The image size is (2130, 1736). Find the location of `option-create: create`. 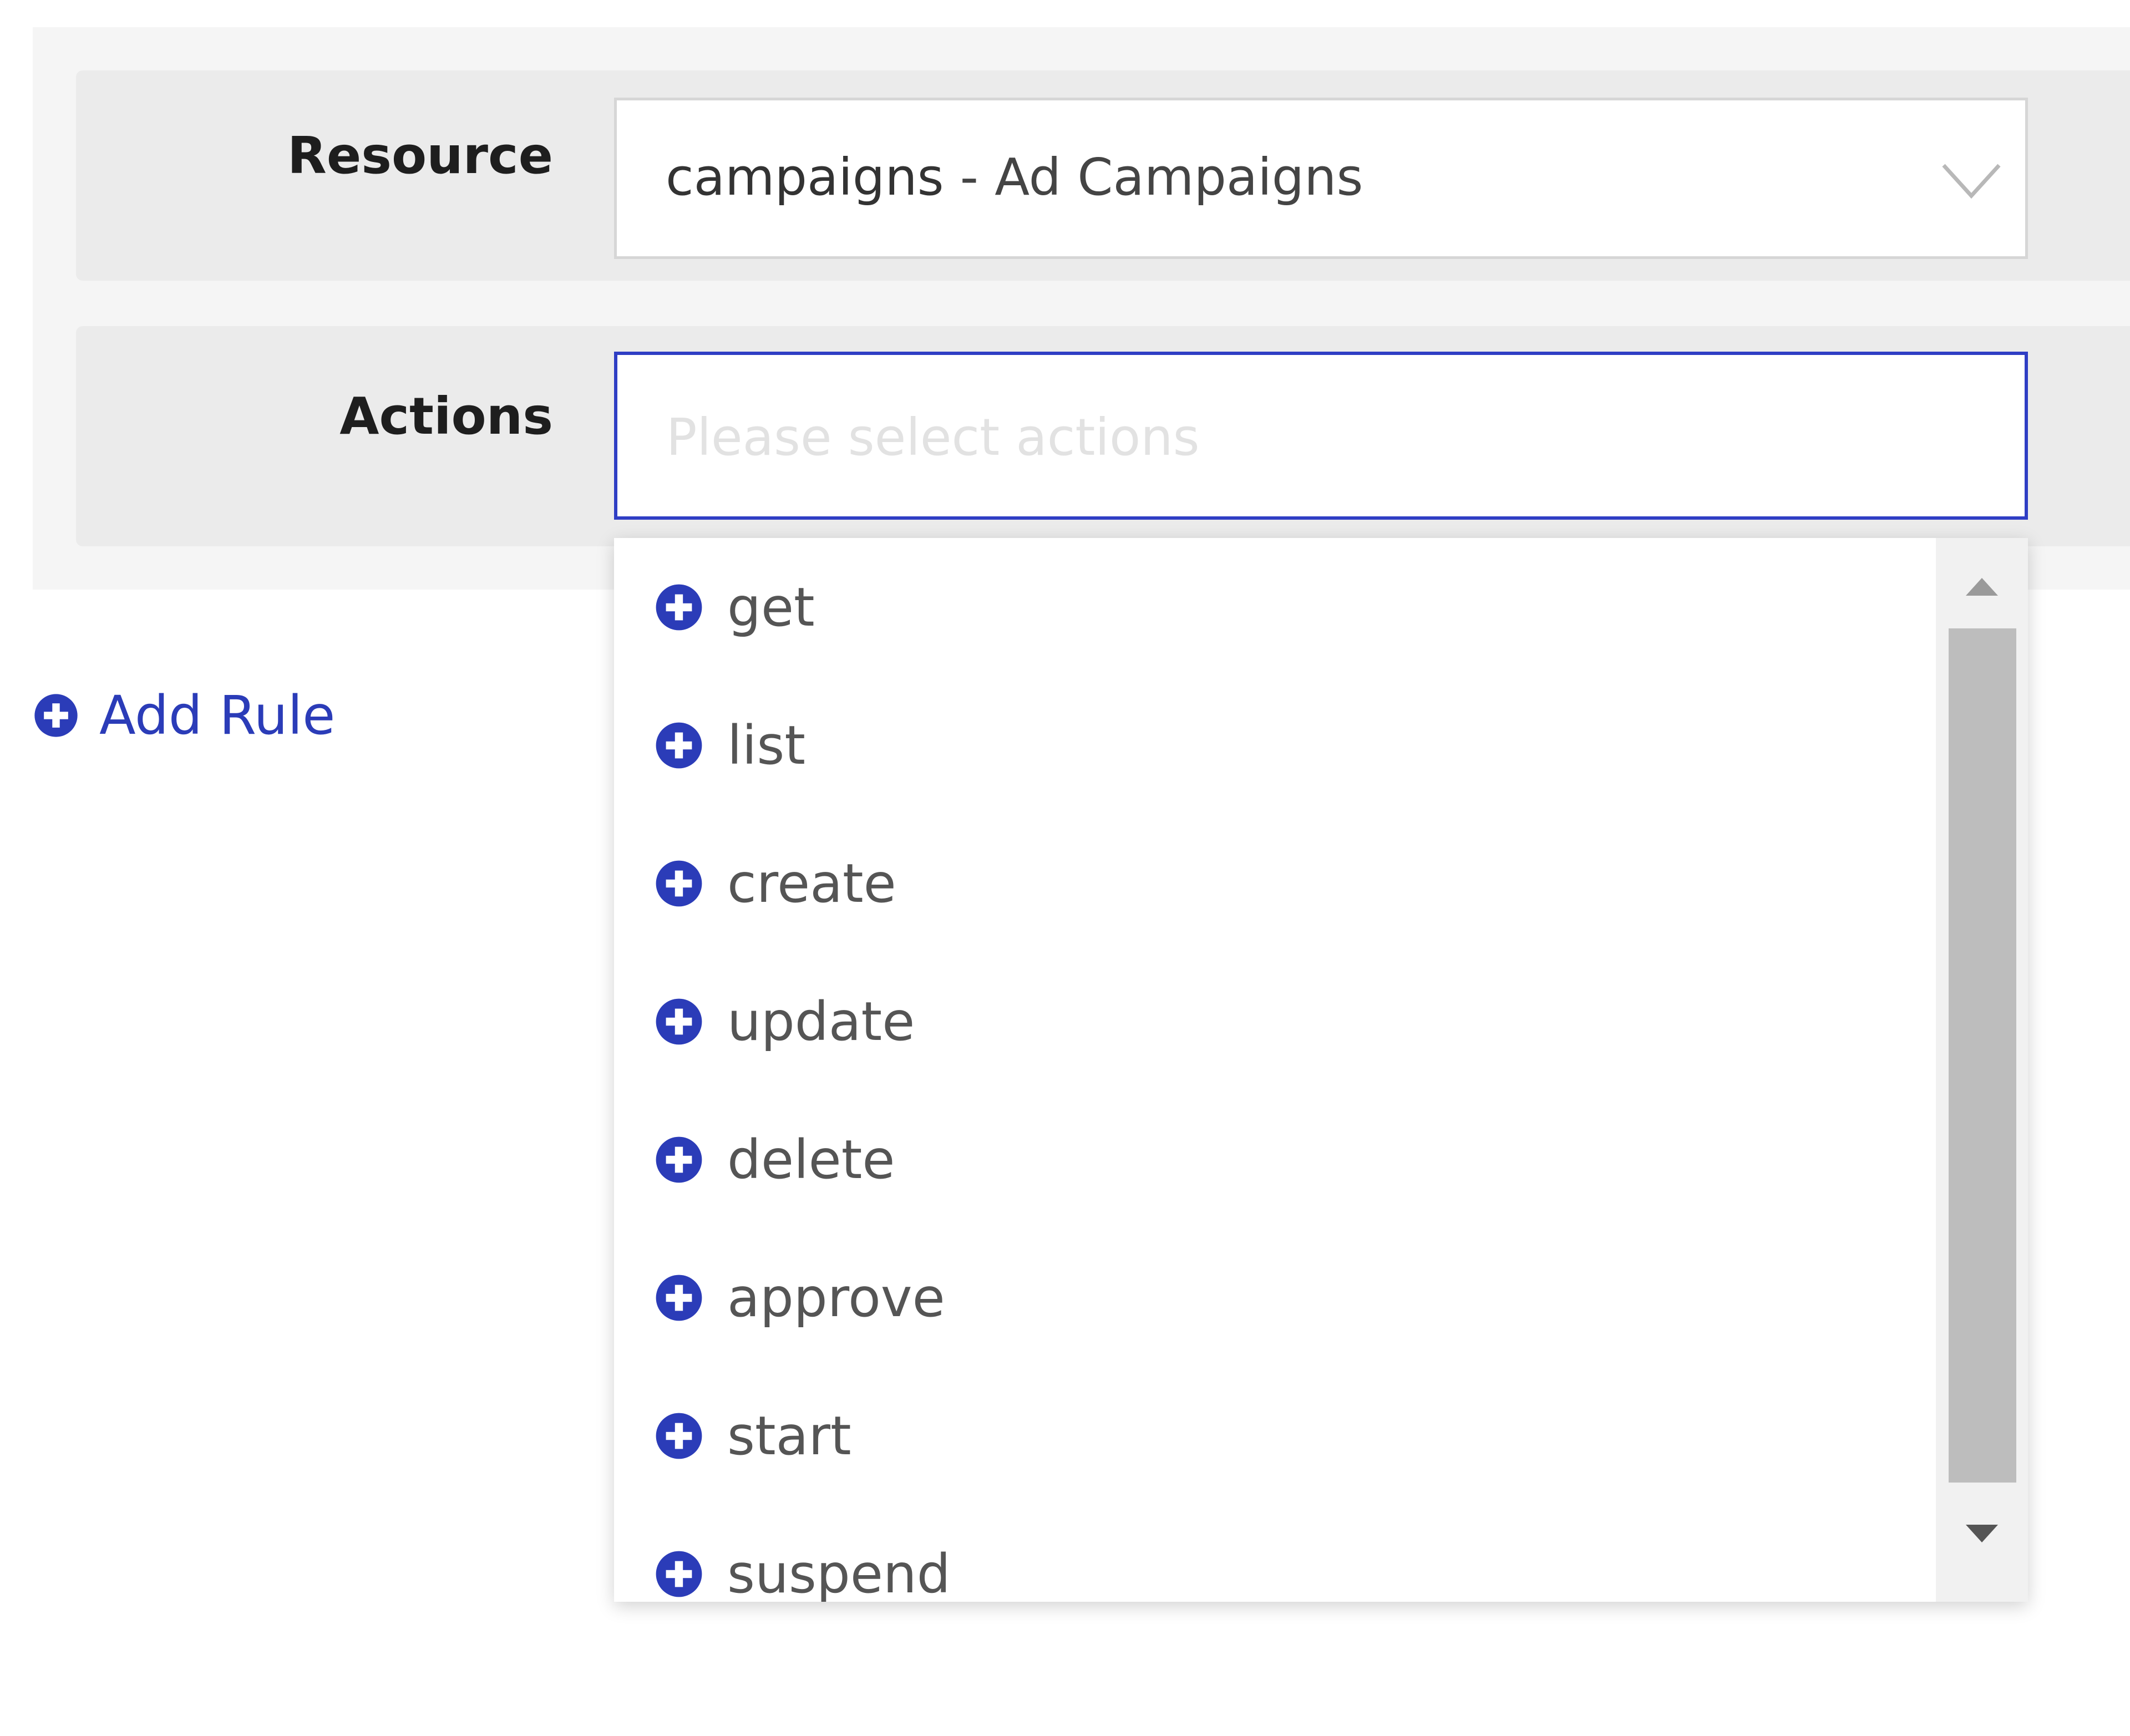

option-create: create is located at coordinates (1274, 884).